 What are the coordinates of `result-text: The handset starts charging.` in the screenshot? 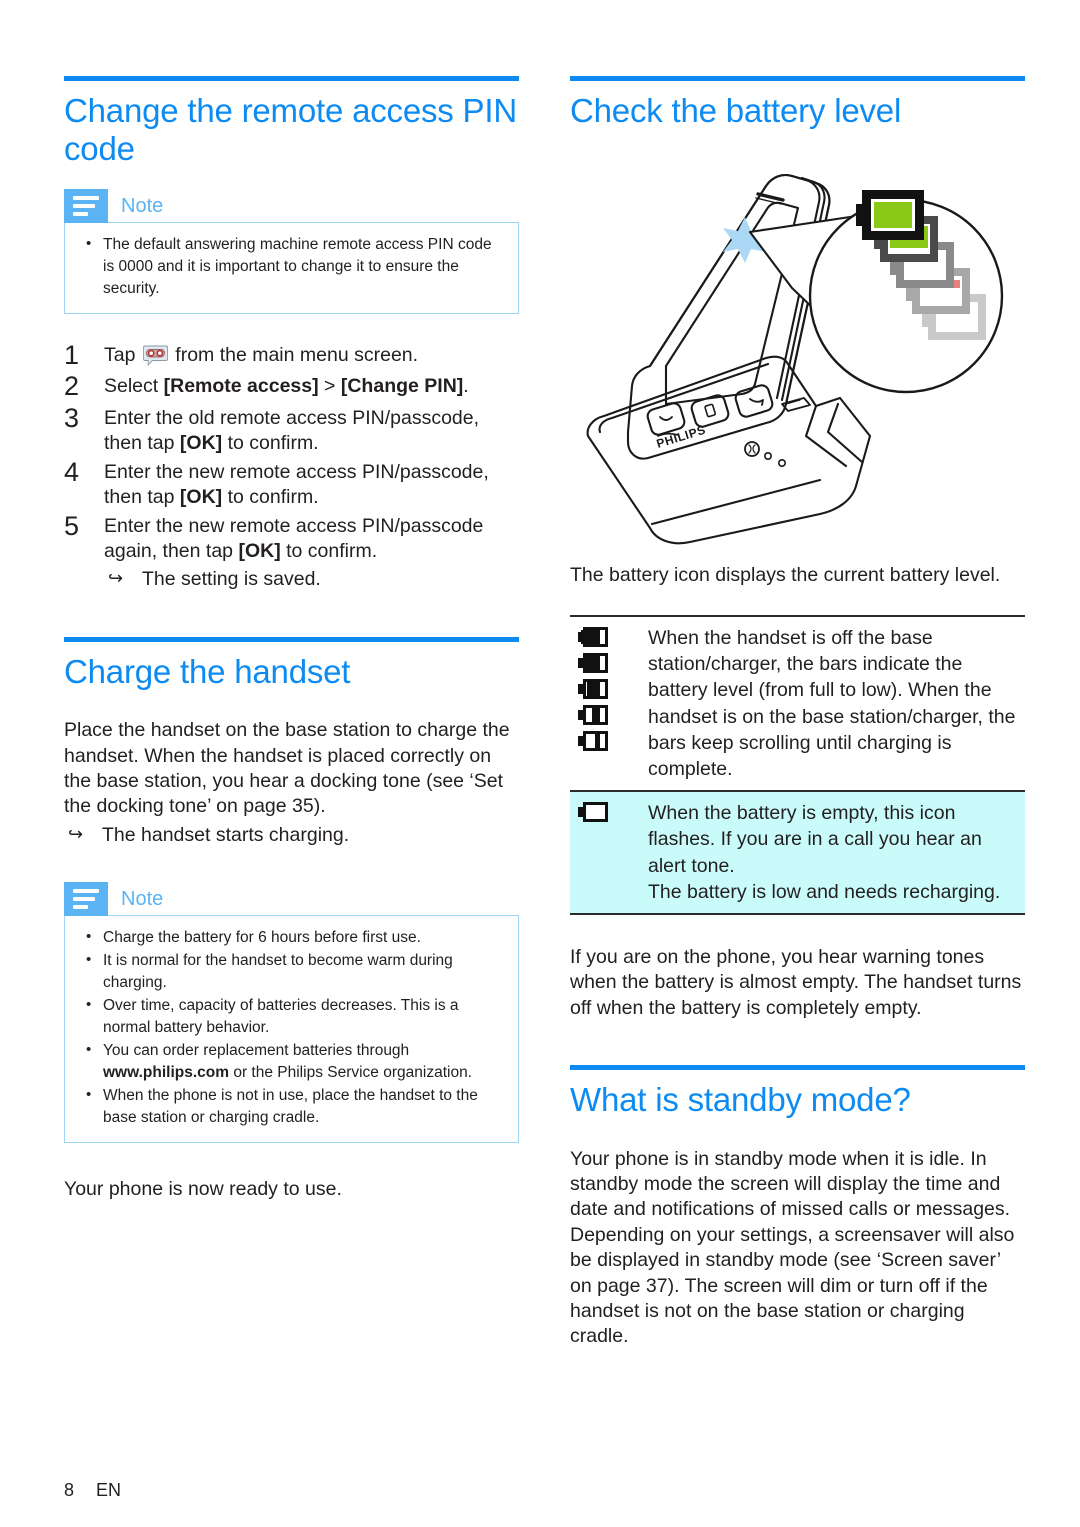 It's located at (226, 834).